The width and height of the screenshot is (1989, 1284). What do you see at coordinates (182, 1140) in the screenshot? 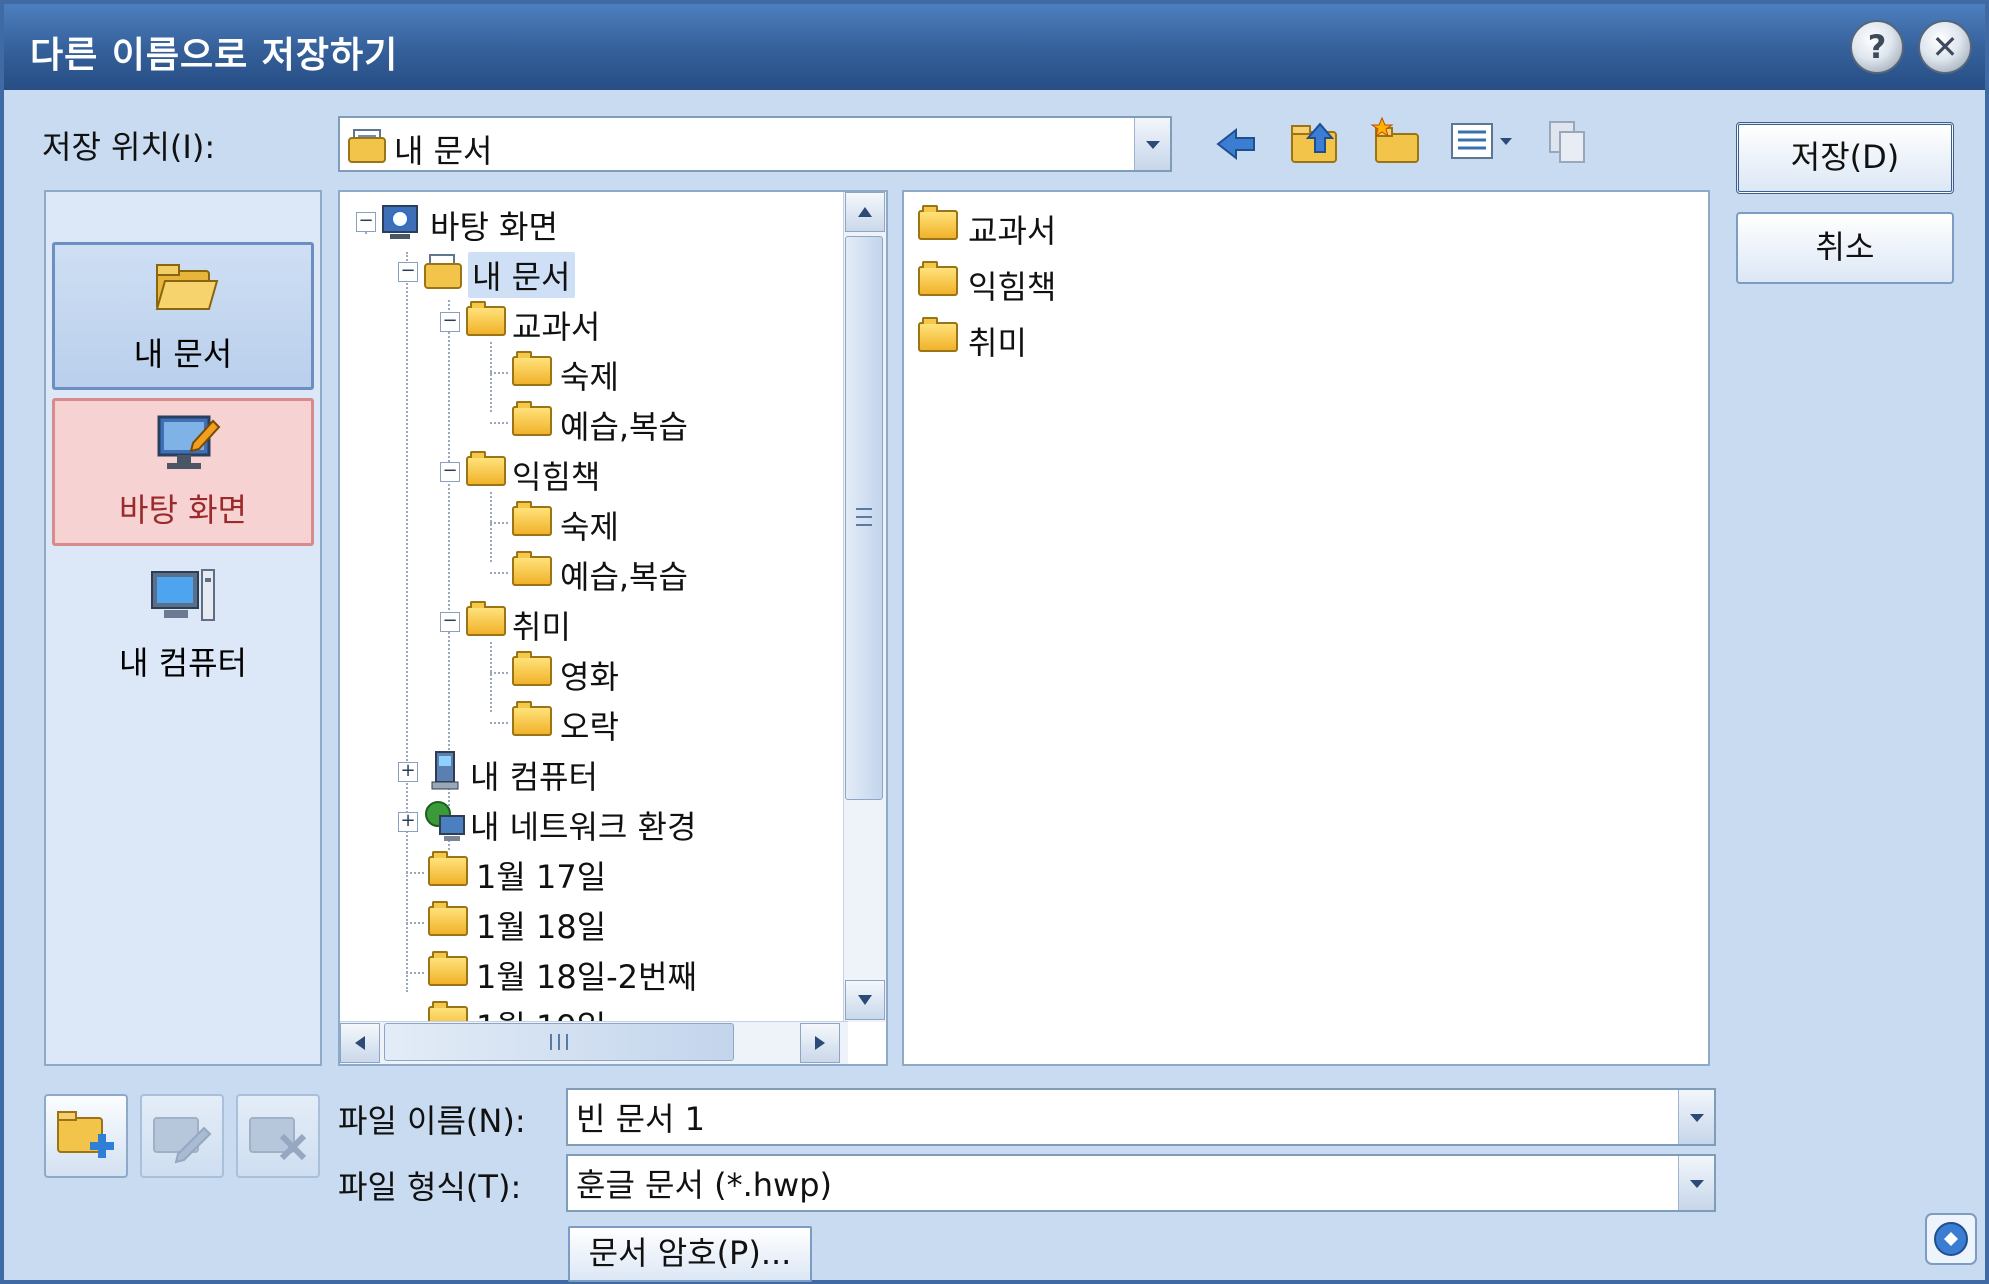
I see `edit-folder-icon` at bounding box center [182, 1140].